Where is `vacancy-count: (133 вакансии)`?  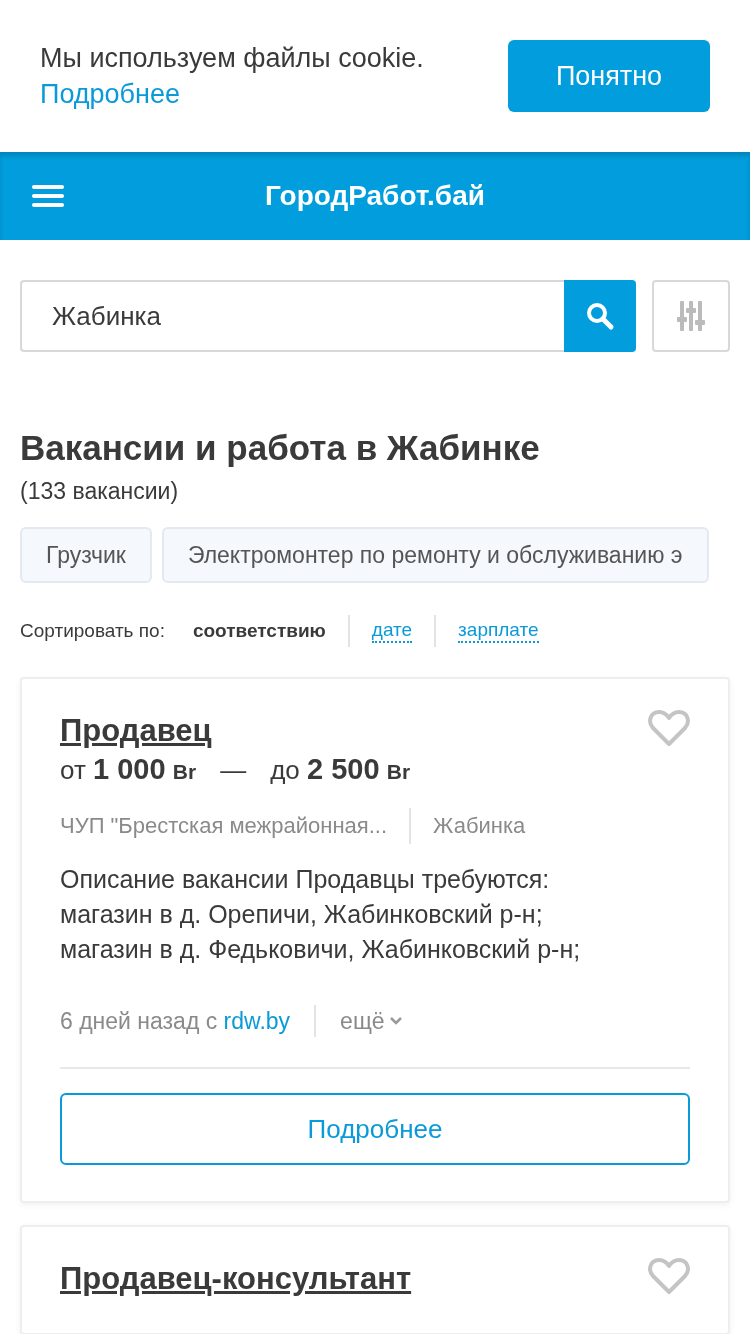 vacancy-count: (133 вакансии) is located at coordinates (100, 491).